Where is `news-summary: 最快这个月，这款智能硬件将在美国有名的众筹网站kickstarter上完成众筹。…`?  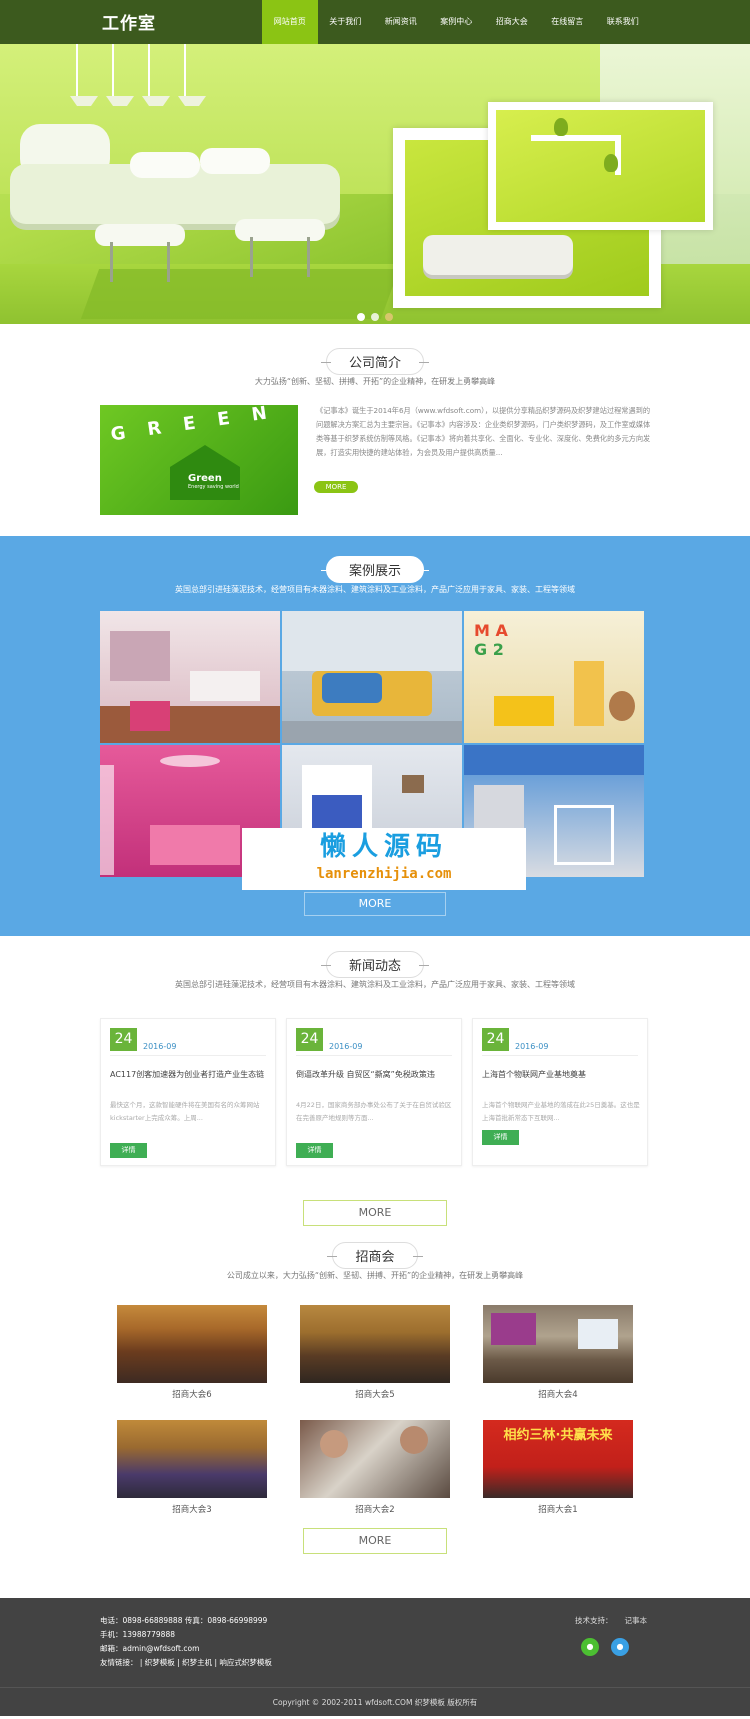 news-summary: 最快这个月，这款智能硬件将在美国有名的众筹网站kickstarter上完成众筹。… is located at coordinates (185, 1111).